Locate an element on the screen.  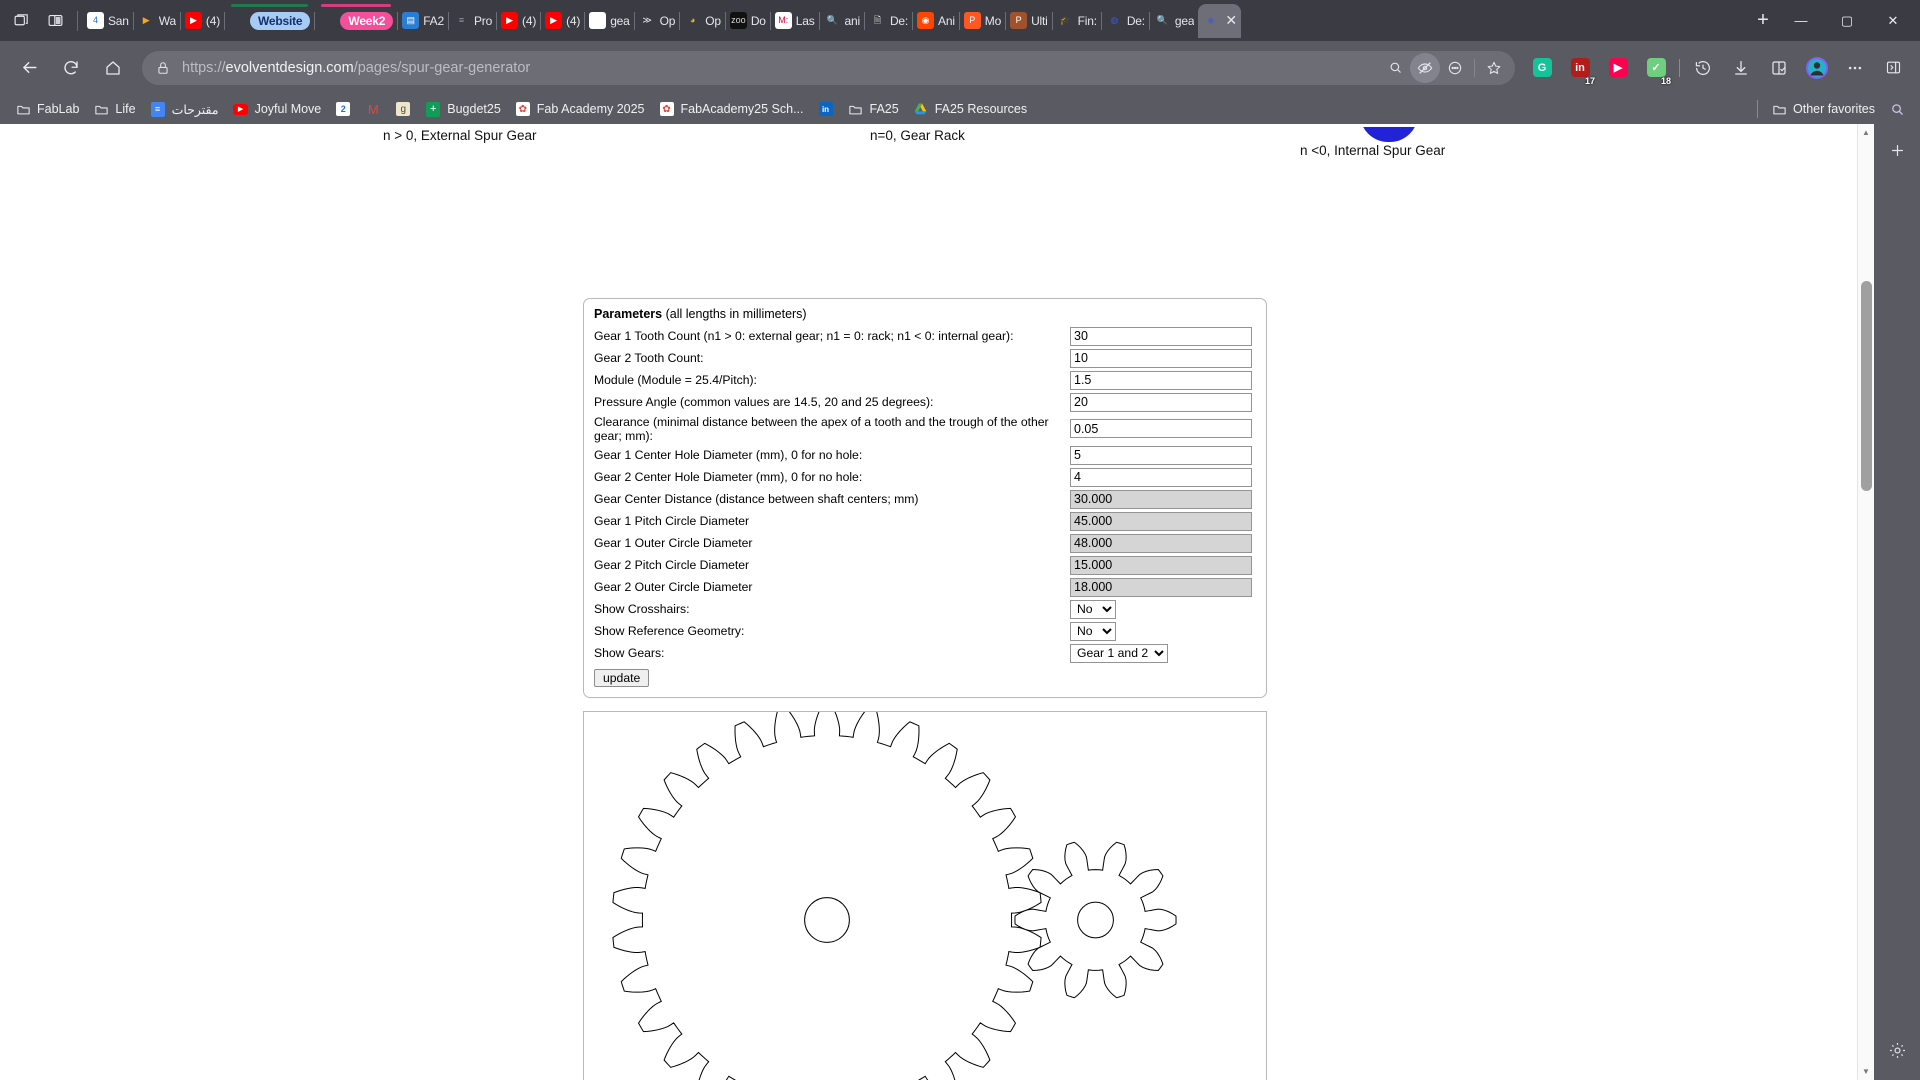
browser-tab: 🗎 De: is located at coordinates (888, 21).